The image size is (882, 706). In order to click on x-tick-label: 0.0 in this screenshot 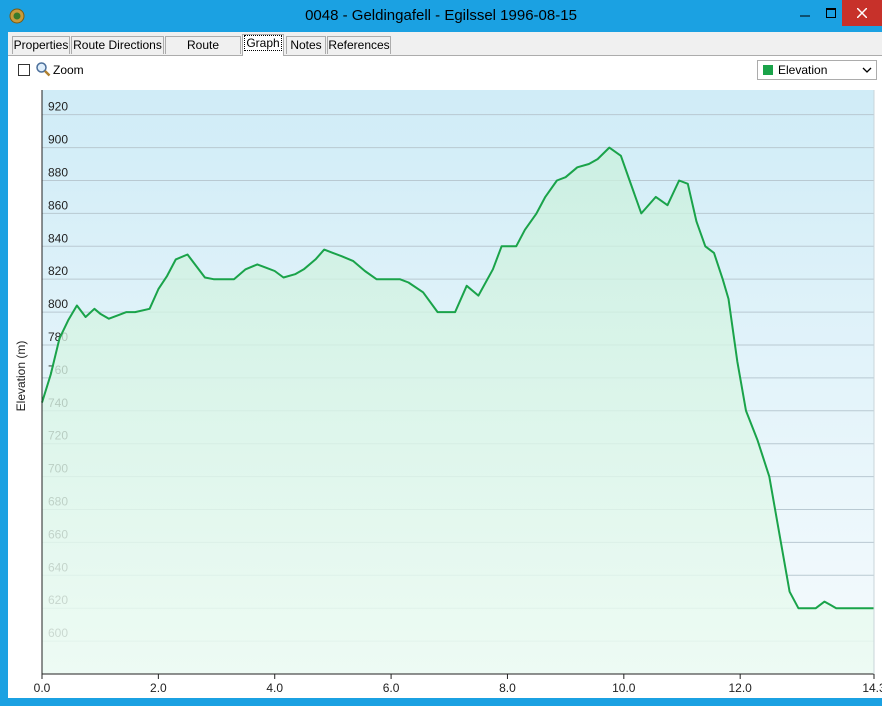, I will do `click(42, 688)`.